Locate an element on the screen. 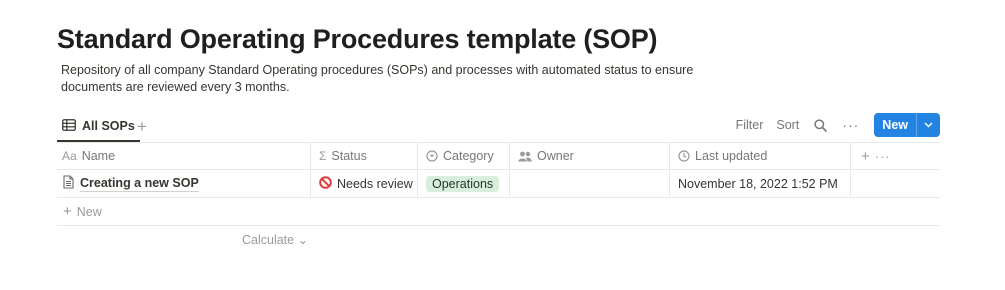 The width and height of the screenshot is (1005, 290). new-row-label: New is located at coordinates (89, 211).